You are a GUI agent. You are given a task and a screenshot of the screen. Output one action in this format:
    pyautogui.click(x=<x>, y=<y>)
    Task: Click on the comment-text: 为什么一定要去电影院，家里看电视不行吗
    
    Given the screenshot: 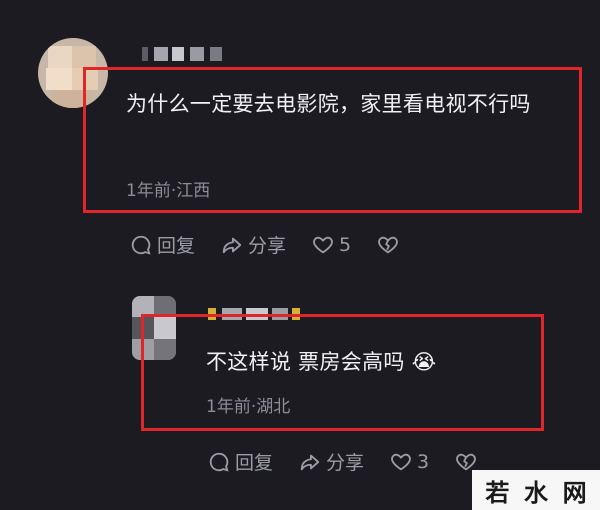 What is the action you would take?
    pyautogui.click(x=328, y=104)
    